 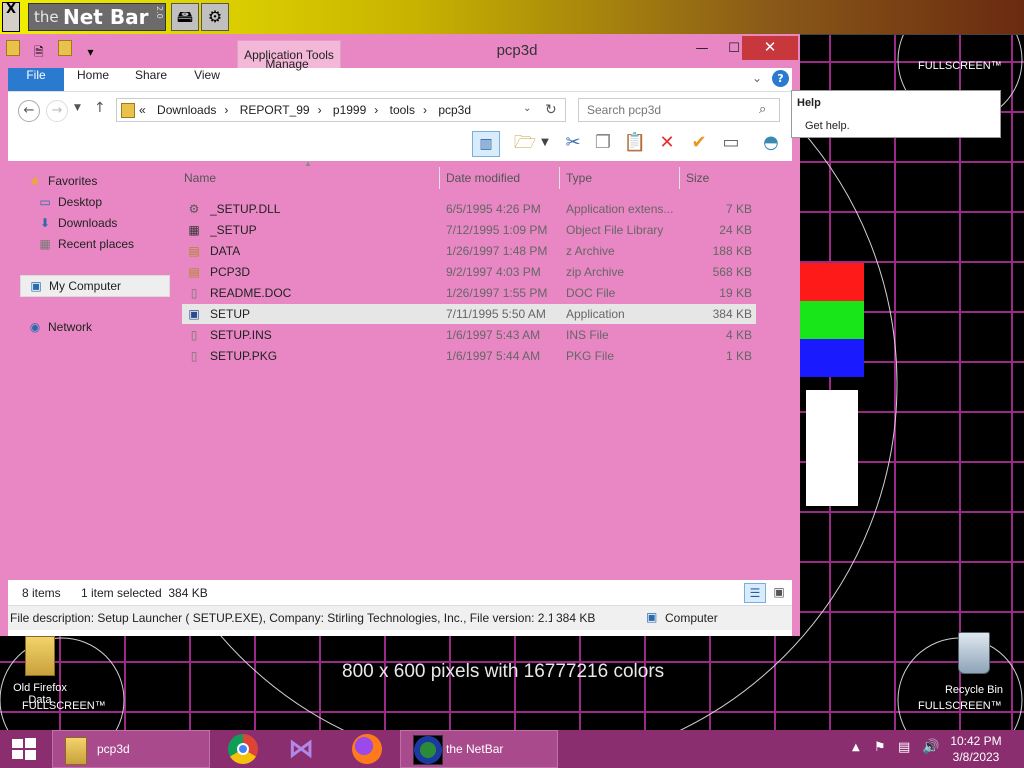 What do you see at coordinates (275, 110) in the screenshot?
I see `breadcrumb-item: REPORT_99` at bounding box center [275, 110].